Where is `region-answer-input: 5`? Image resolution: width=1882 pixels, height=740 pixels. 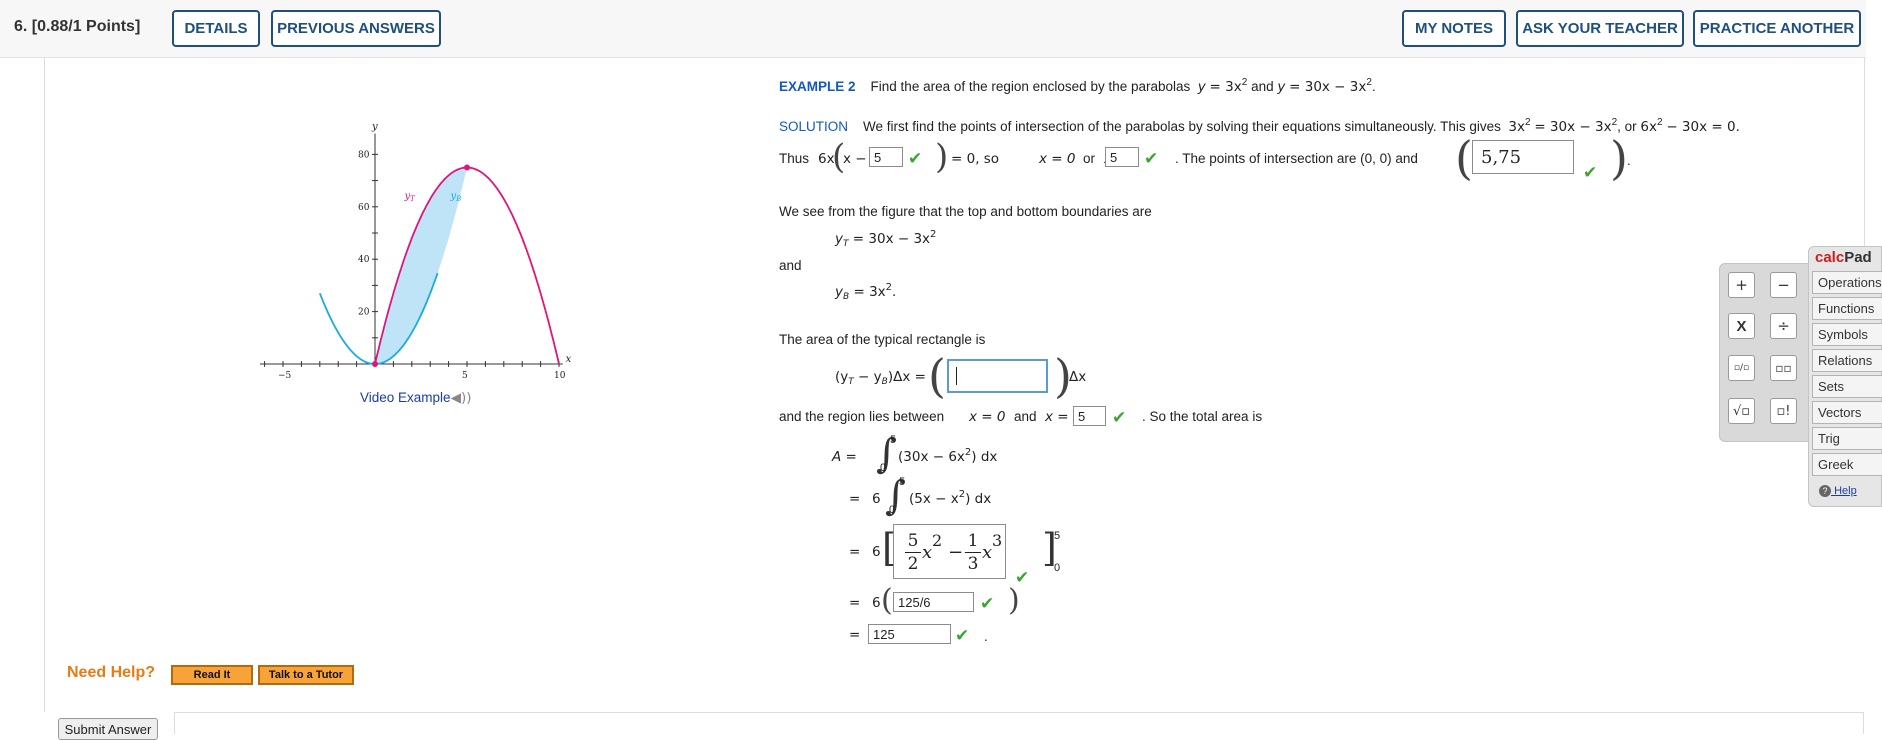 region-answer-input: 5 is located at coordinates (1089, 416).